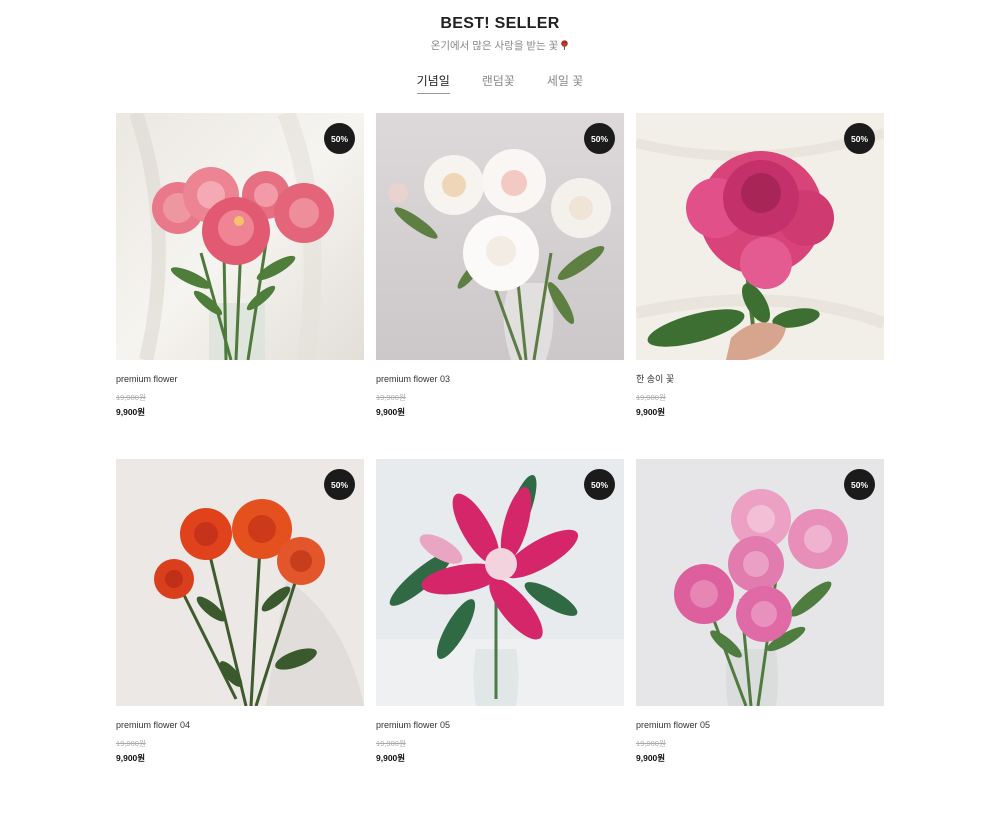  Describe the element at coordinates (433, 83) in the screenshot. I see `tab-anniversary: 기념일` at that location.